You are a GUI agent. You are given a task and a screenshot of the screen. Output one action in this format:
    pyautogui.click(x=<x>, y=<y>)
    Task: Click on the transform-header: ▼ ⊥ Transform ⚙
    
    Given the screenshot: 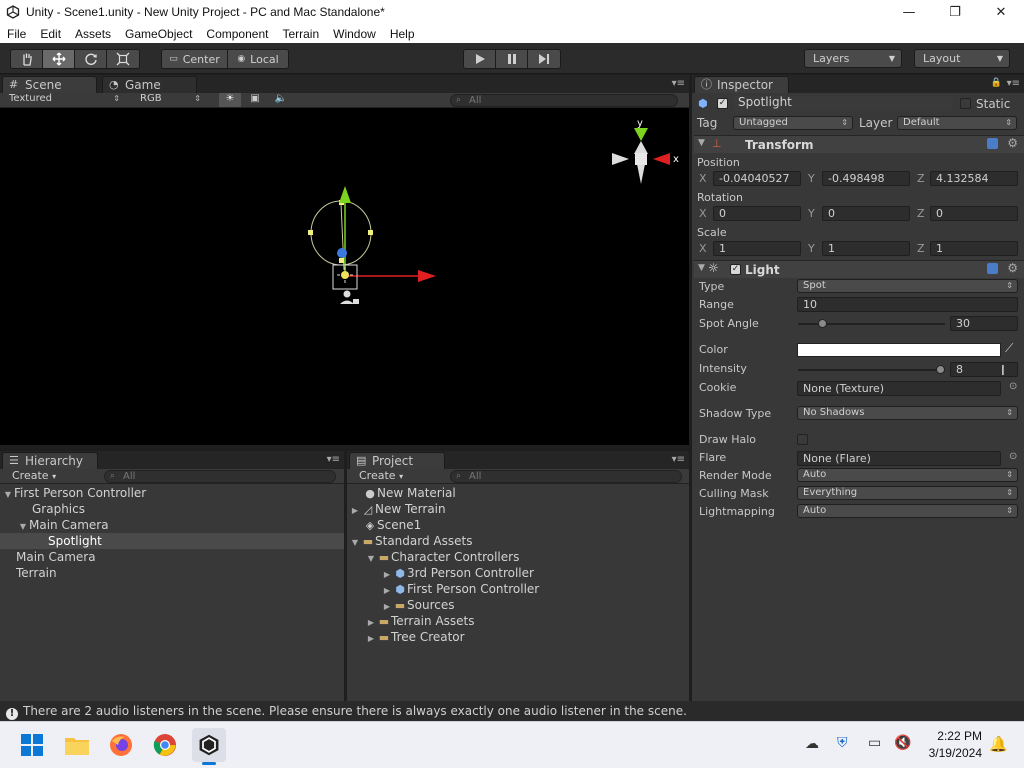 What is the action you would take?
    pyautogui.click(x=859, y=144)
    